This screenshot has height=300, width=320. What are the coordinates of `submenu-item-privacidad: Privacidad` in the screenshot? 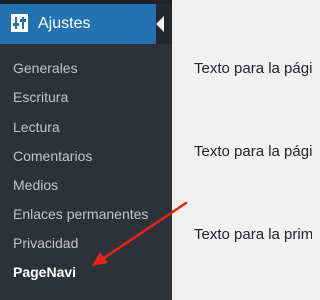 It's located at (45, 243).